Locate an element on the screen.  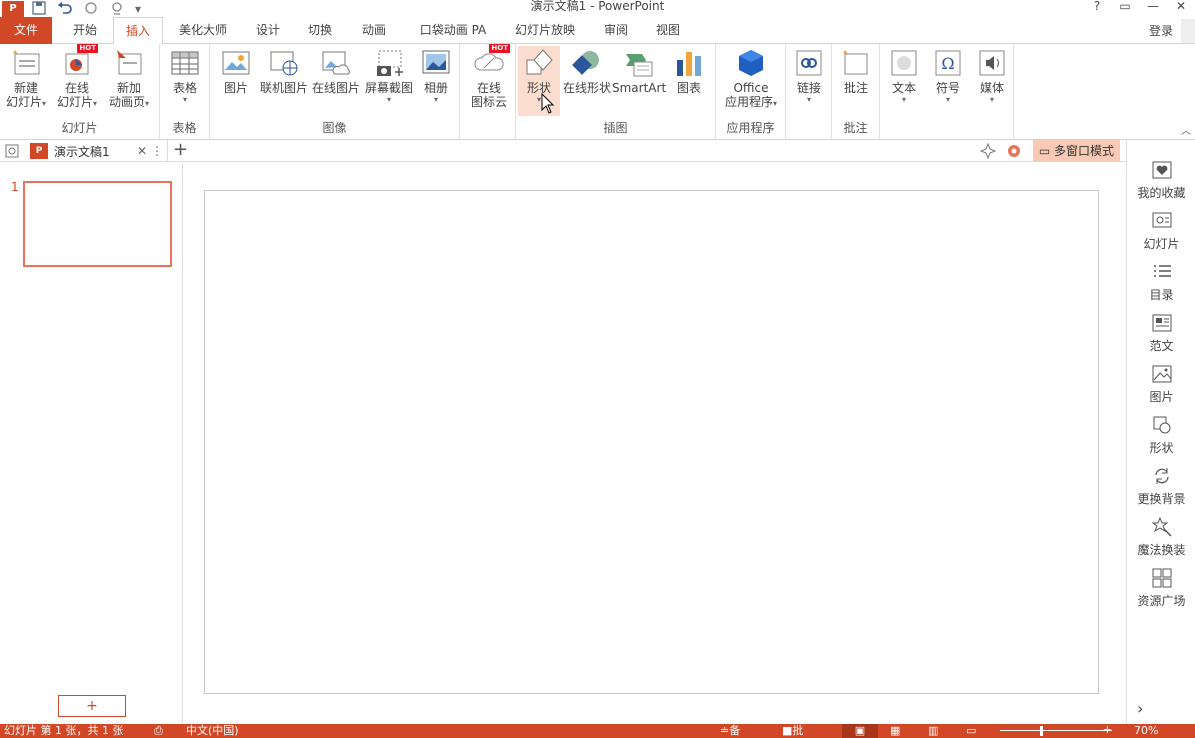
screenshot-icon is located at coordinates (389, 63).